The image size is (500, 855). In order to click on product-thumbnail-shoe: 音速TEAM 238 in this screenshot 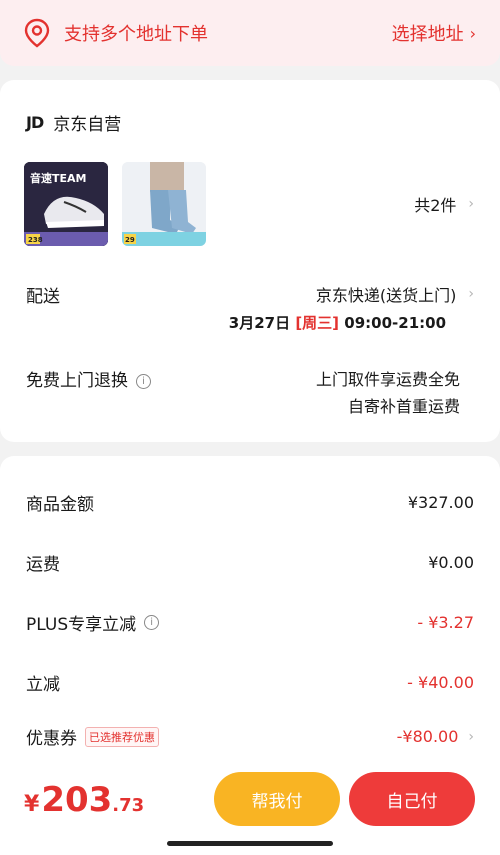, I will do `click(66, 204)`.